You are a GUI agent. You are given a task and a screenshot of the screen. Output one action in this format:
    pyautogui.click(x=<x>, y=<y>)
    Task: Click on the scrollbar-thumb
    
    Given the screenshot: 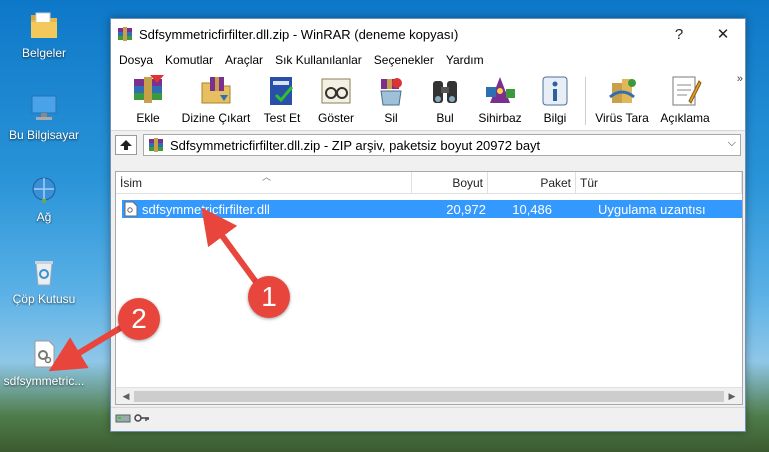 What is the action you would take?
    pyautogui.click(x=429, y=396)
    